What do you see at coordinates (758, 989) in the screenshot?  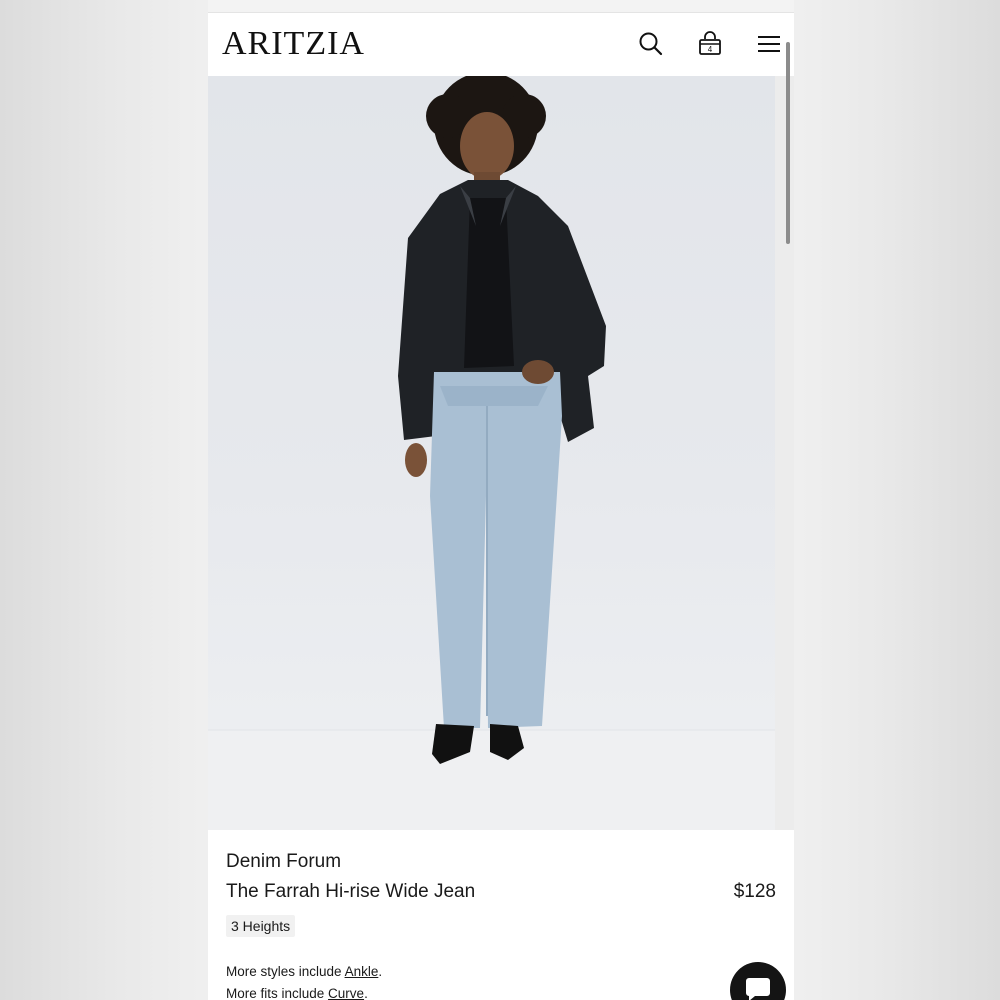 I see `chat-bubble-icon` at bounding box center [758, 989].